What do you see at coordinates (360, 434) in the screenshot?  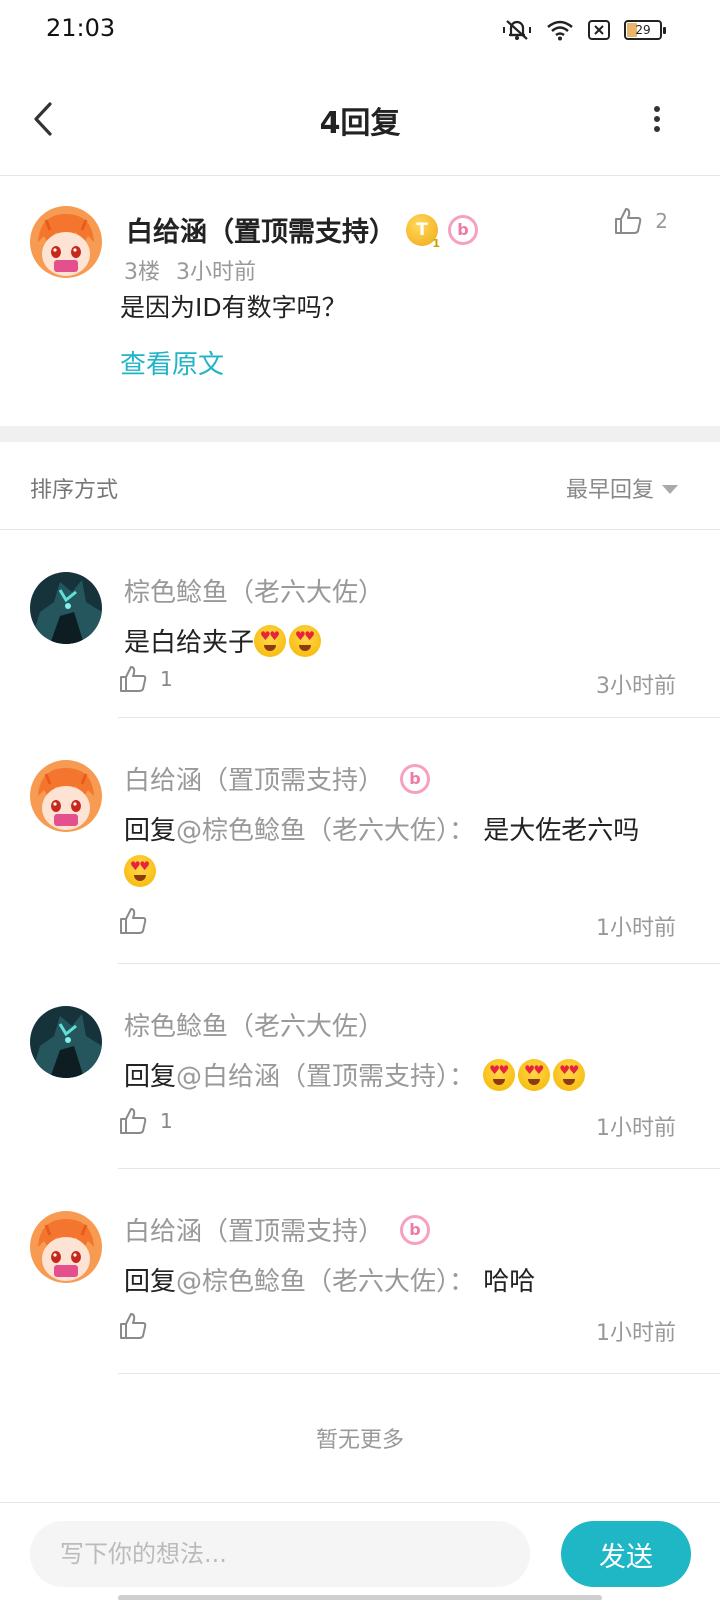 I see `section-divider` at bounding box center [360, 434].